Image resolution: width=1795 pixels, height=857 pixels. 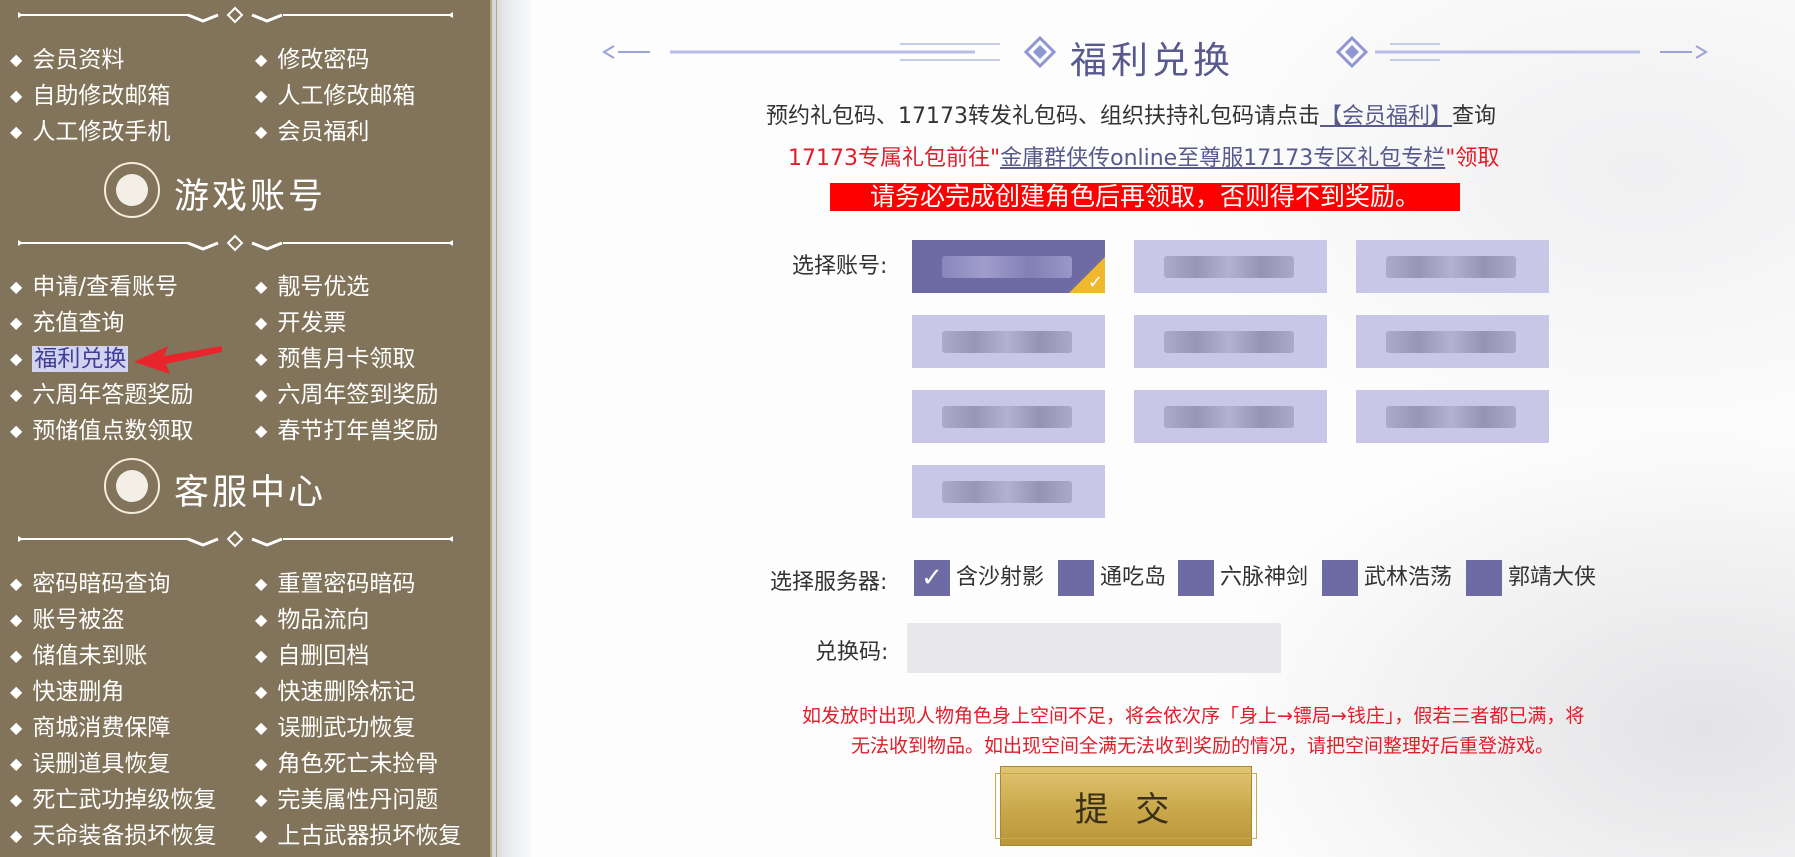 What do you see at coordinates (90, 584) in the screenshot?
I see `menu-item-password-query: ◆ 密码暗码查询` at bounding box center [90, 584].